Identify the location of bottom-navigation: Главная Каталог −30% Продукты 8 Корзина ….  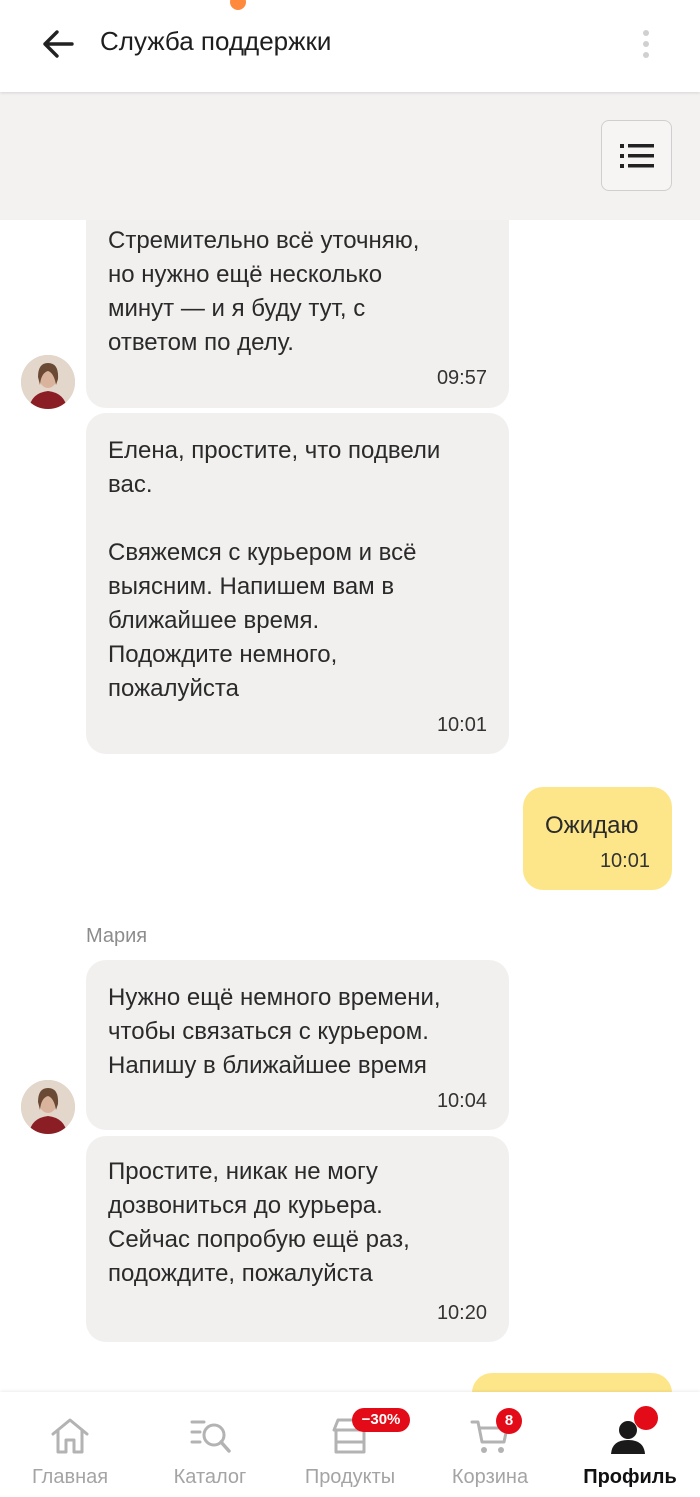
(350, 1444).